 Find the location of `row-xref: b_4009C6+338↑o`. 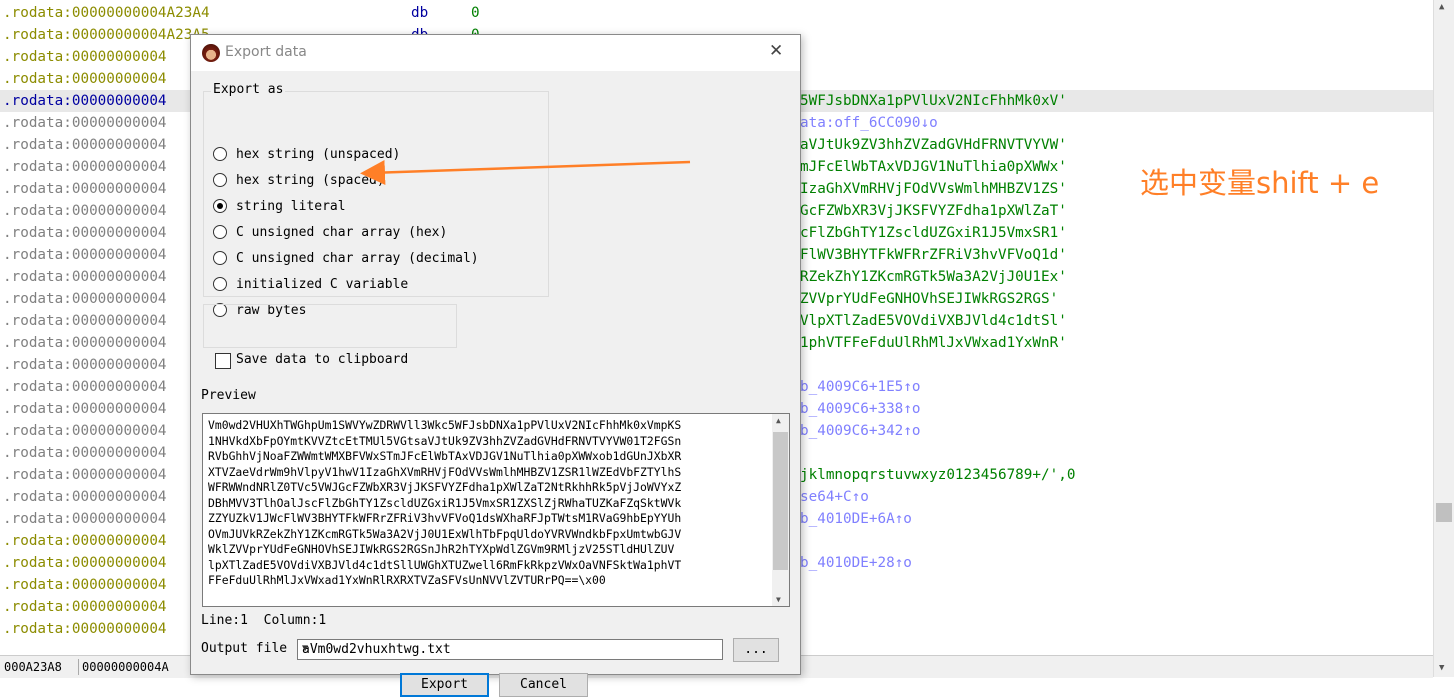

row-xref: b_4009C6+338↑o is located at coordinates (860, 409).